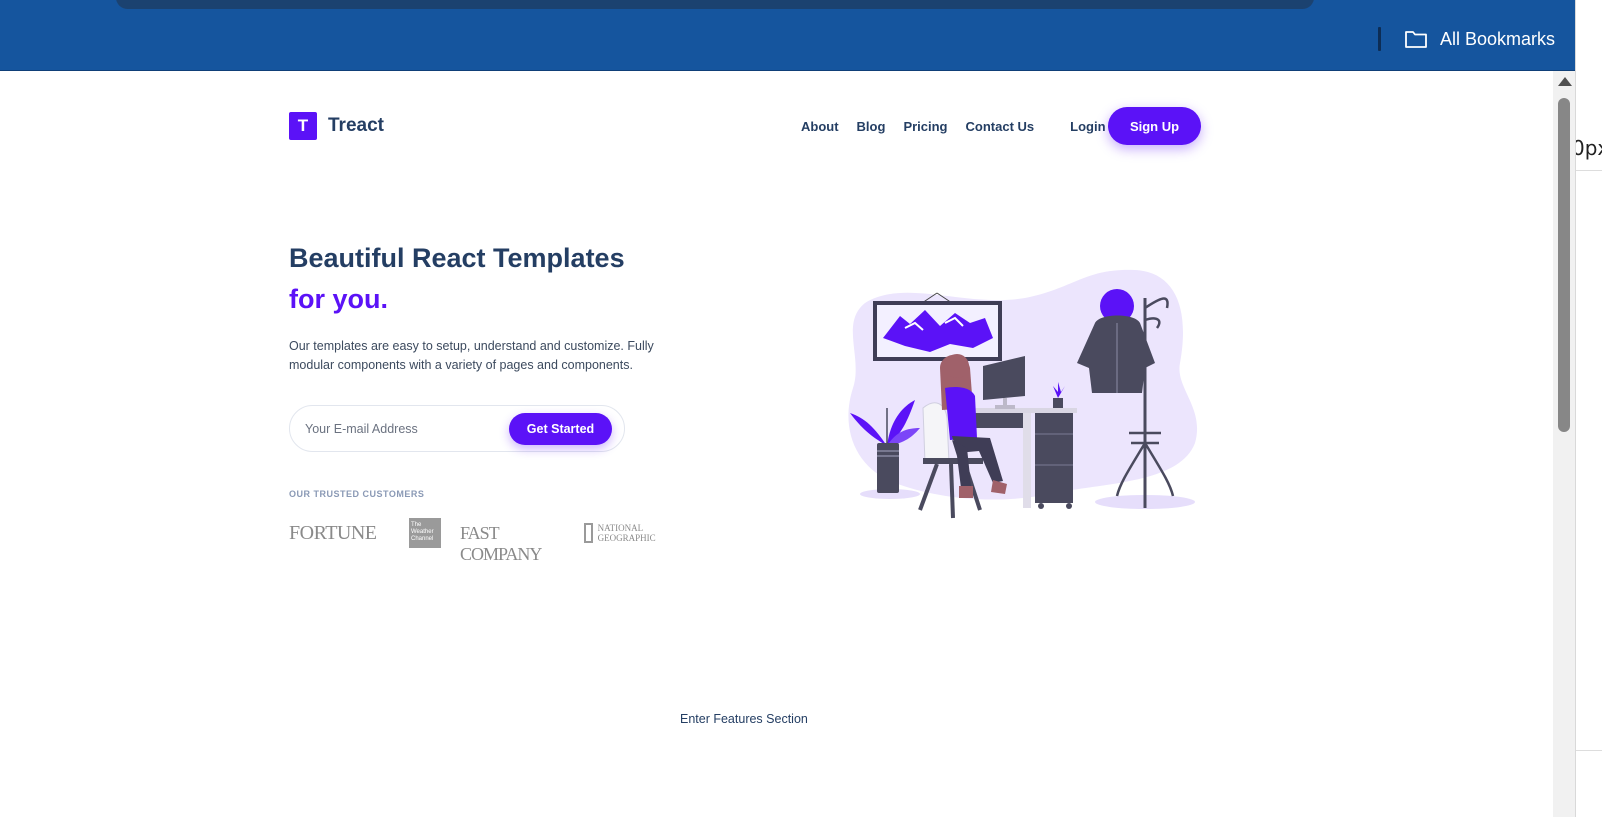 The width and height of the screenshot is (1602, 817). Describe the element at coordinates (457, 258) in the screenshot. I see `hero-title-line1: Beautiful React Templates` at that location.